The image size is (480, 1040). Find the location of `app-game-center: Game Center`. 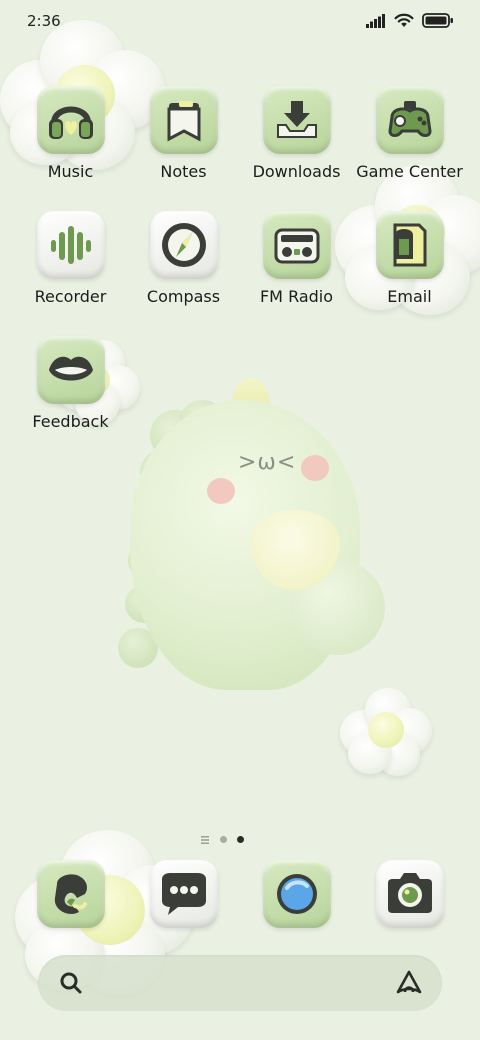

app-game-center: Game Center is located at coordinates (409, 133).